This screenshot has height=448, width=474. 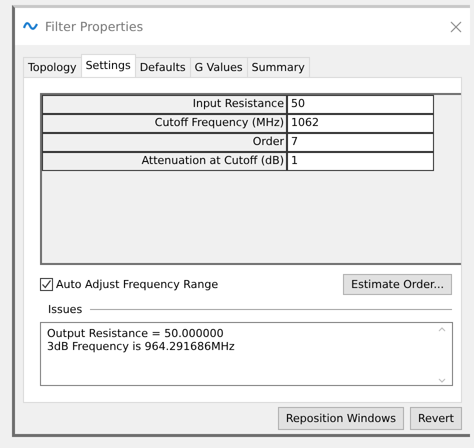 What do you see at coordinates (361, 104) in the screenshot?
I see `property-value: 50` at bounding box center [361, 104].